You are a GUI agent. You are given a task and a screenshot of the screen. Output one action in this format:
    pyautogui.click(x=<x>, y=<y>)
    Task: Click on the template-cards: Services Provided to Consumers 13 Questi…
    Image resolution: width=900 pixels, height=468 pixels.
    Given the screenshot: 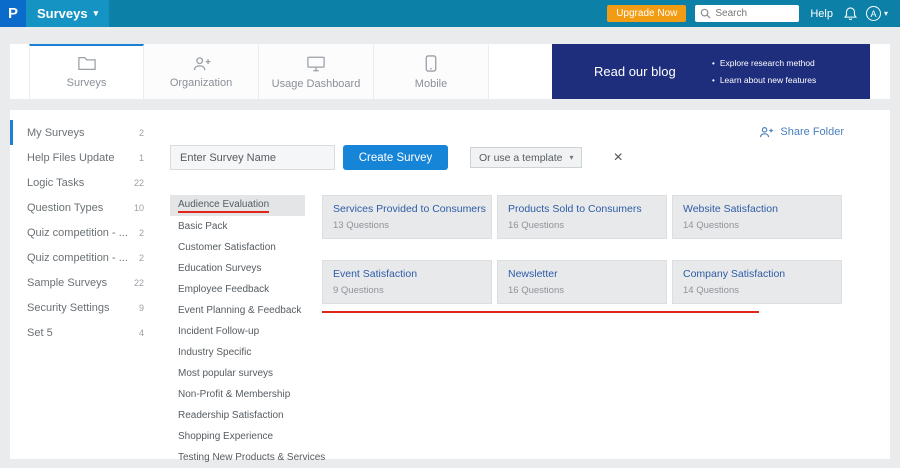 What is the action you would take?
    pyautogui.click(x=582, y=249)
    